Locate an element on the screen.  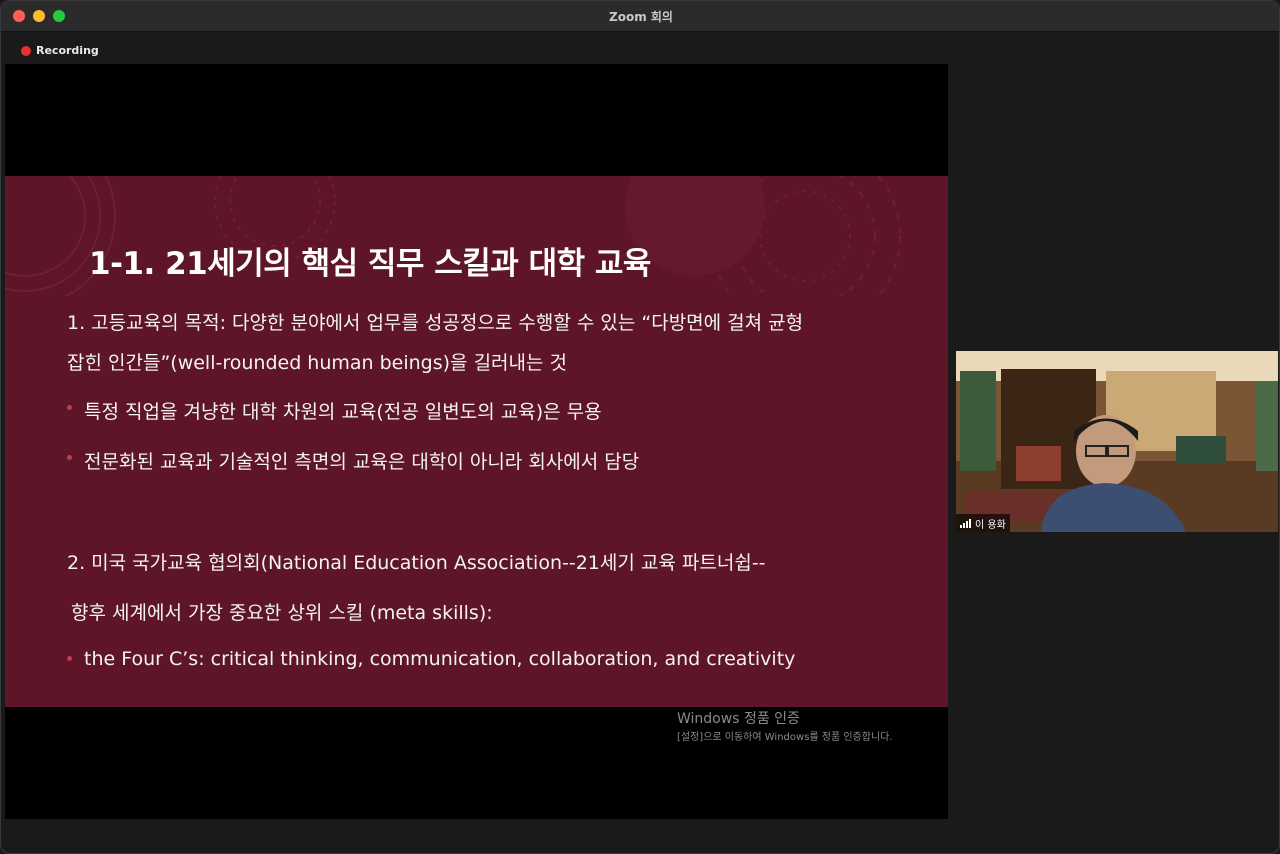
participant-video-frame is located at coordinates (1117, 441).